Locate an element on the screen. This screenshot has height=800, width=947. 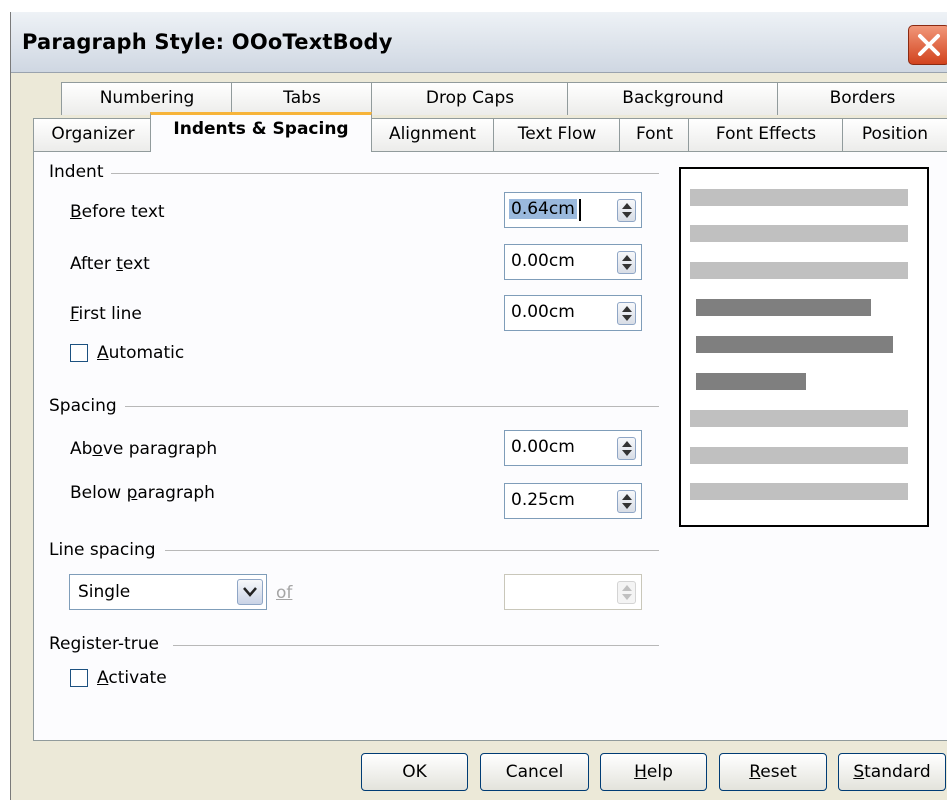
tab-position: Position is located at coordinates (894, 134).